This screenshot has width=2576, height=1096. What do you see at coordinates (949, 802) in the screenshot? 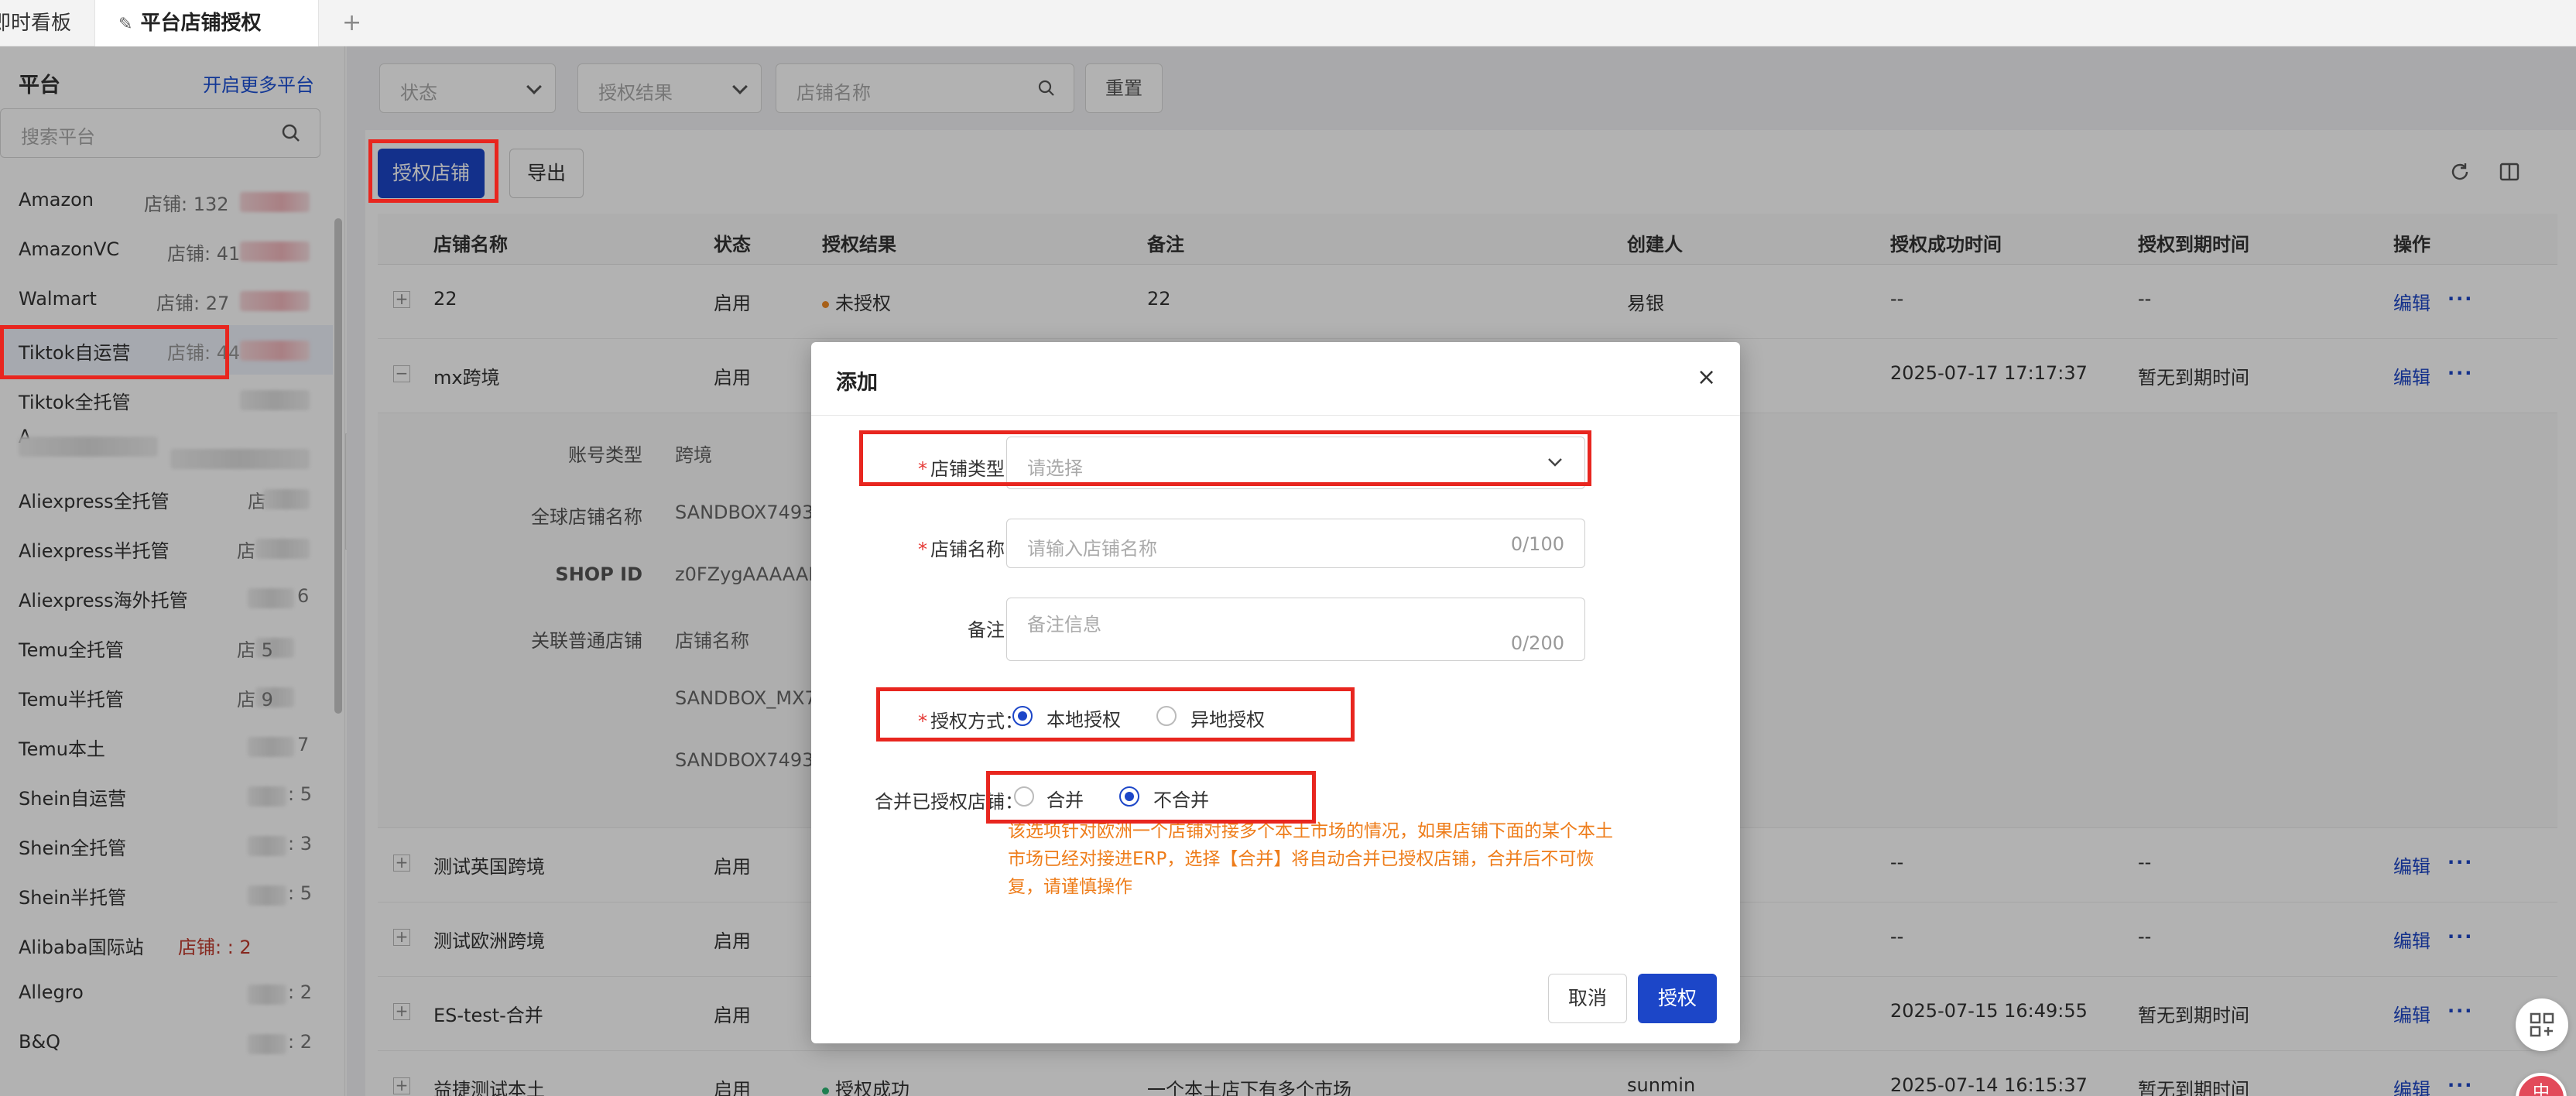
I see `merge-label: 合并已授权店铺：` at bounding box center [949, 802].